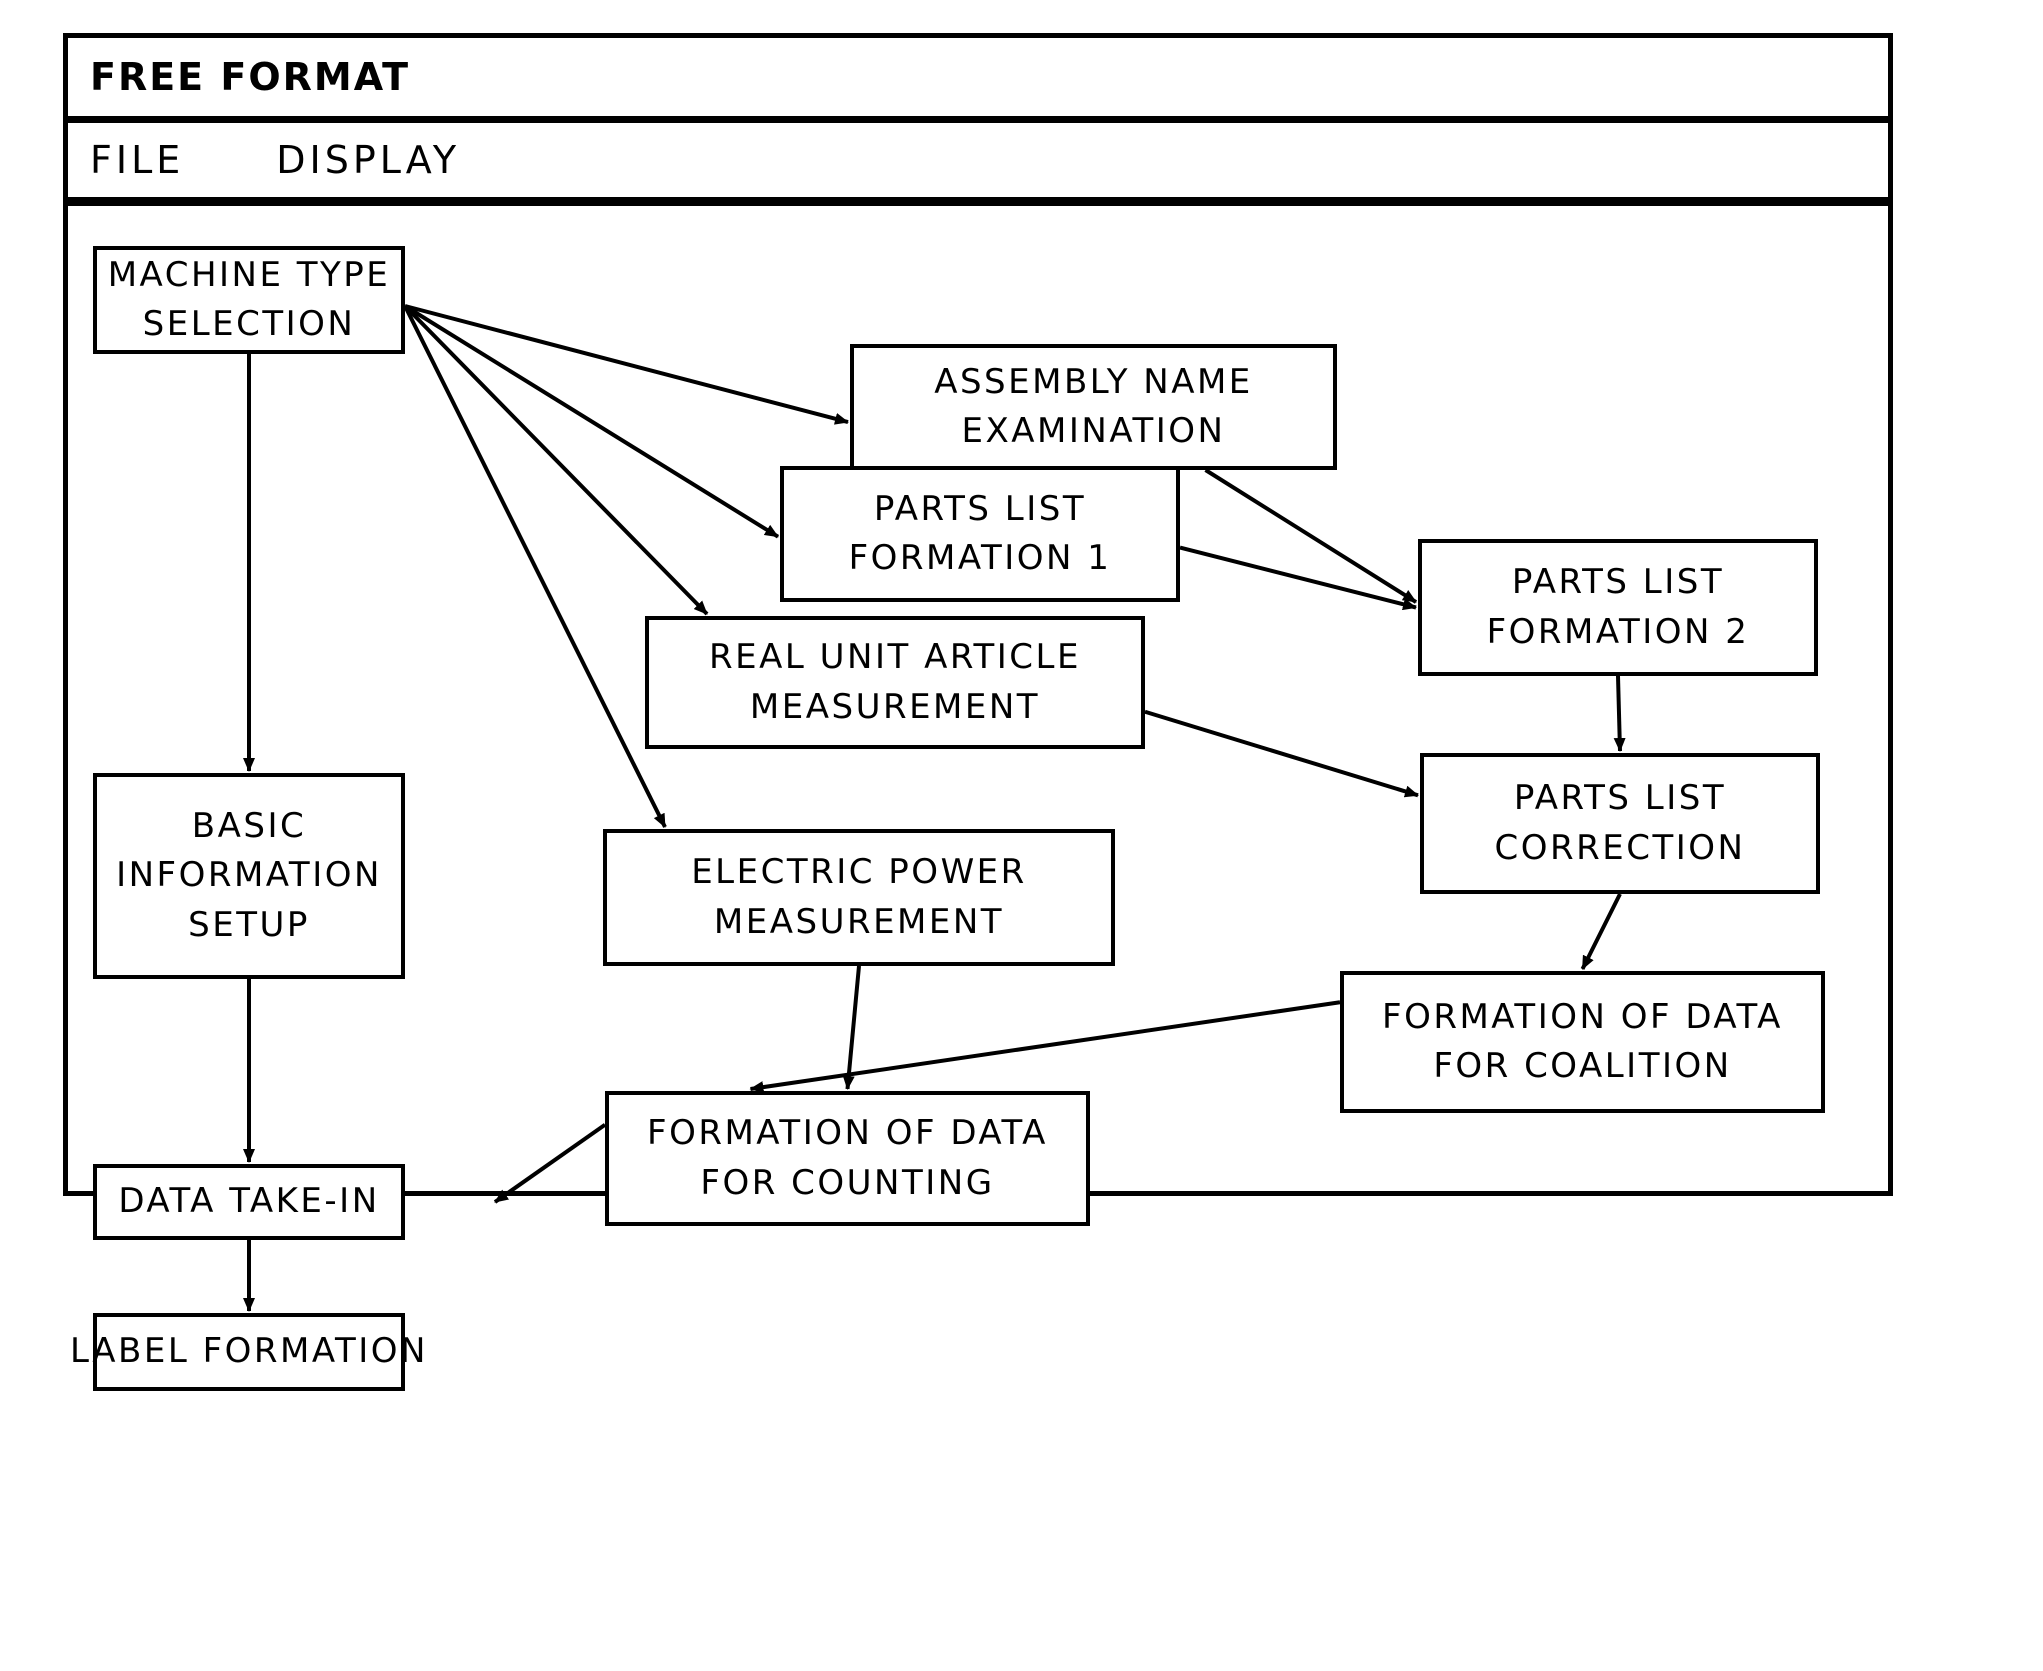 The width and height of the screenshot is (2043, 1671). Describe the element at coordinates (1618, 631) in the screenshot. I see `flow-node-label: FORMATION 2` at that location.